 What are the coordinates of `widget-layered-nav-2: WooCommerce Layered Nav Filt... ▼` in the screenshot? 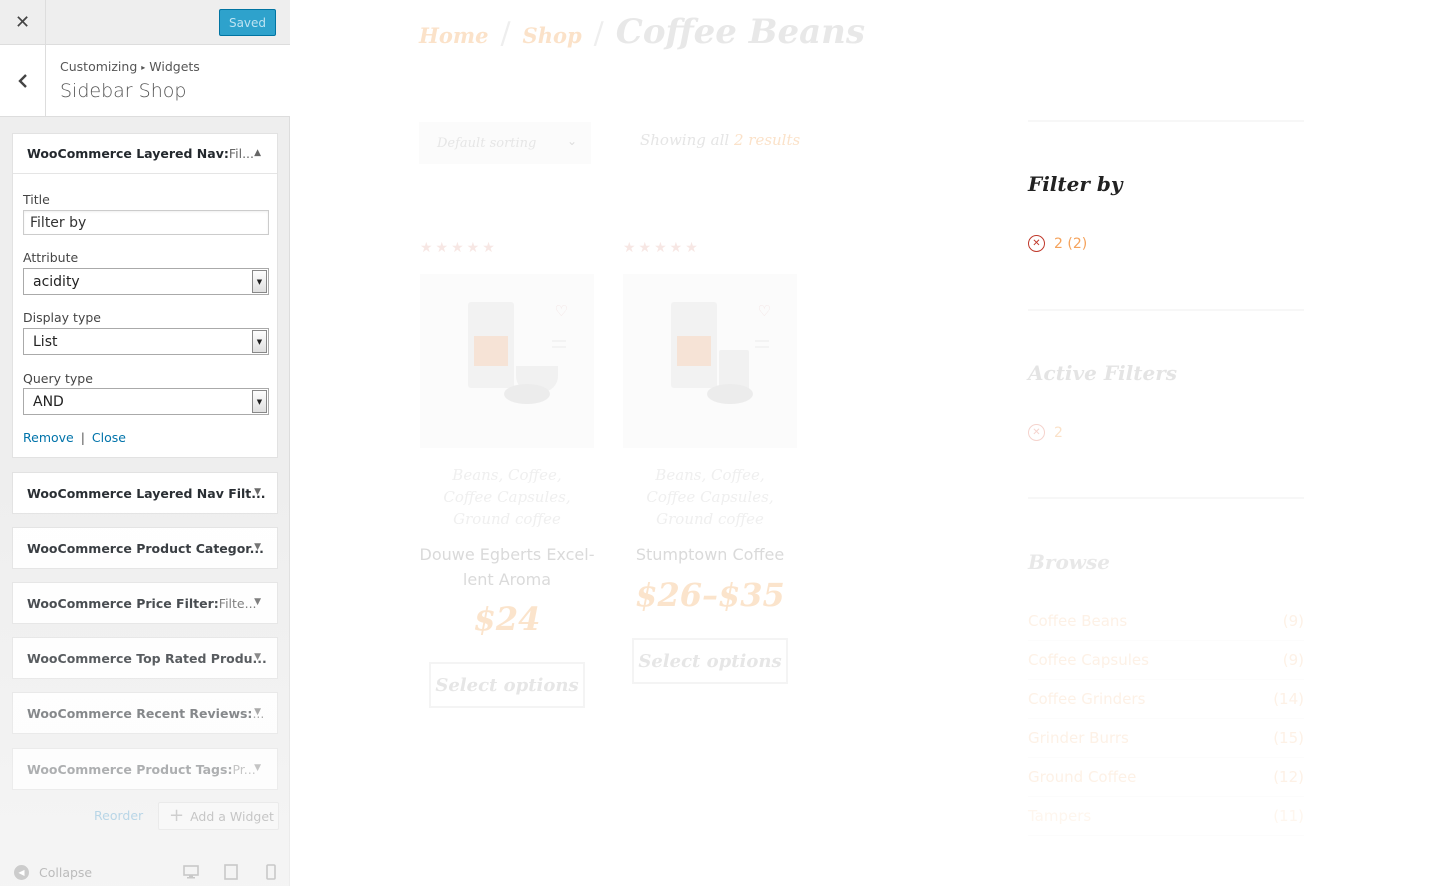 It's located at (145, 493).